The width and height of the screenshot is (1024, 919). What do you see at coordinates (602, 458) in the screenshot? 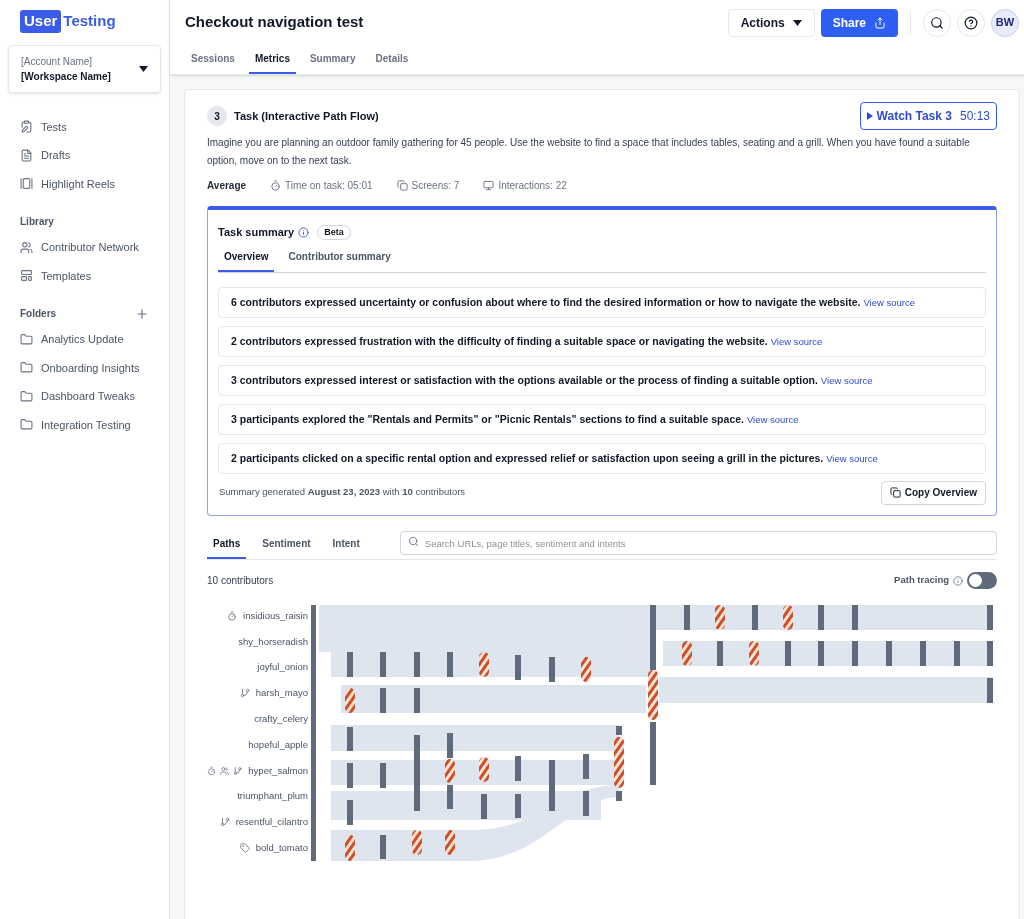
I see `summary-item: 2 participants clicked on a specific rental option and expressed relief or satisfaction upon seeing a grill in the pictures. View source` at bounding box center [602, 458].